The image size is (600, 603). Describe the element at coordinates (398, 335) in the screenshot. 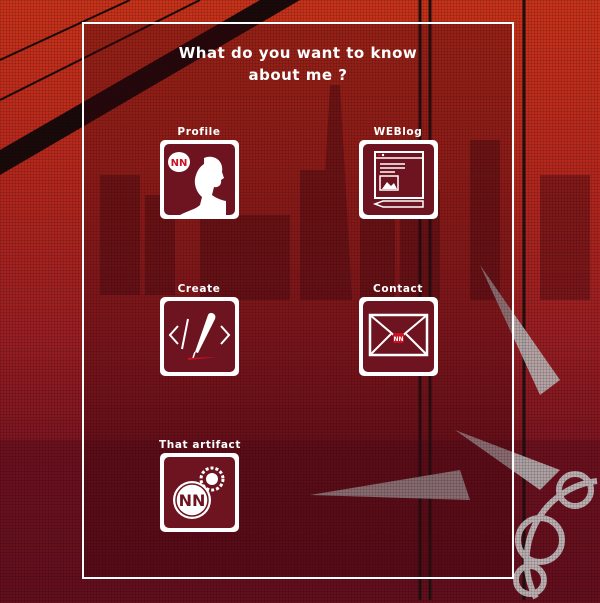

I see `envelope-icon: NN` at that location.